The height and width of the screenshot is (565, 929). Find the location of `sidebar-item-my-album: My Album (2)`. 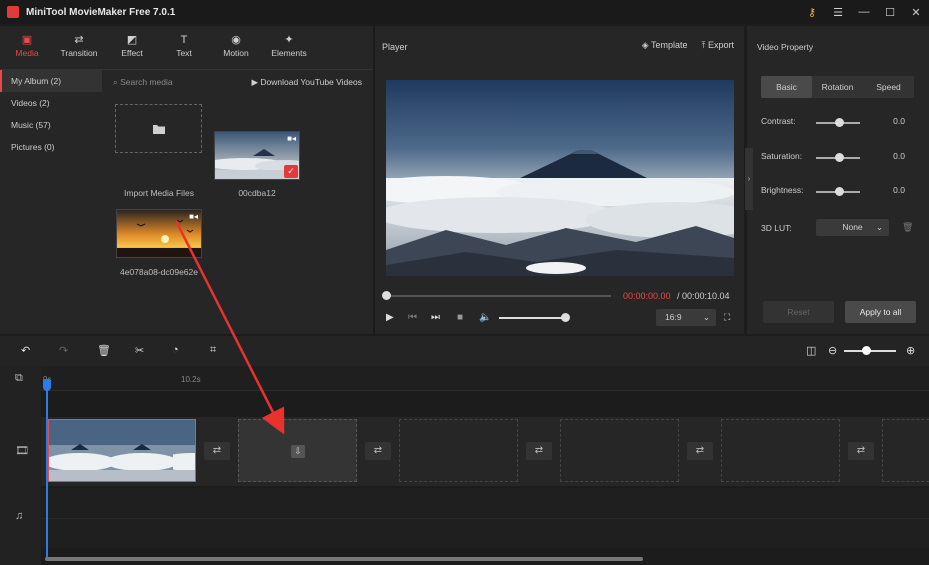

sidebar-item-my-album: My Album (2) is located at coordinates (51, 81).